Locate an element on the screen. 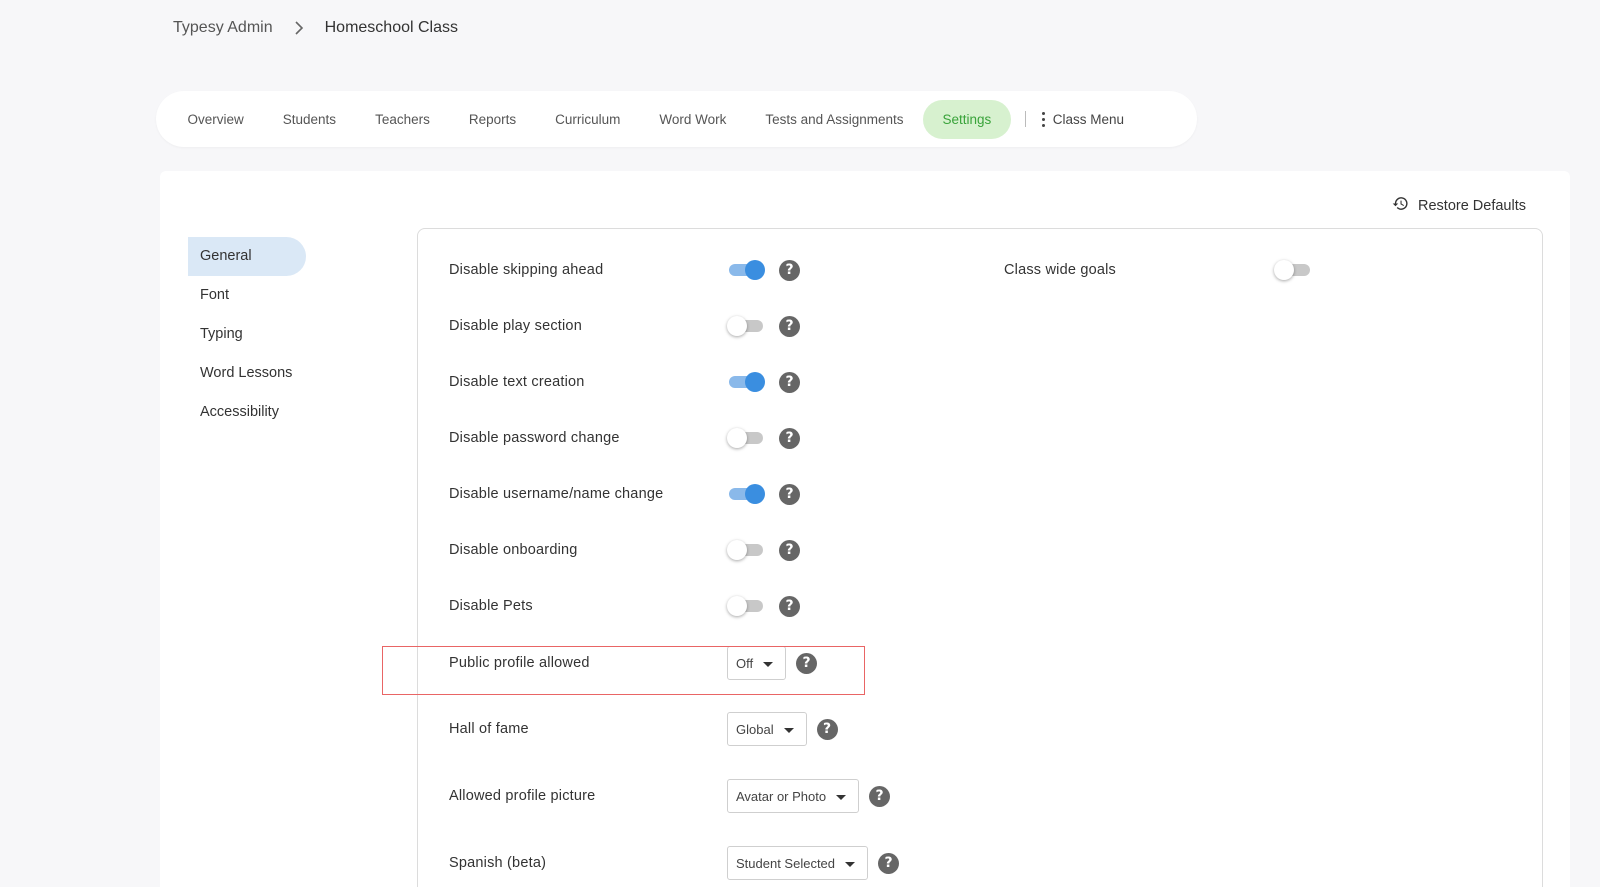 This screenshot has height=887, width=1600. setting-label: Disable Pets is located at coordinates (491, 606).